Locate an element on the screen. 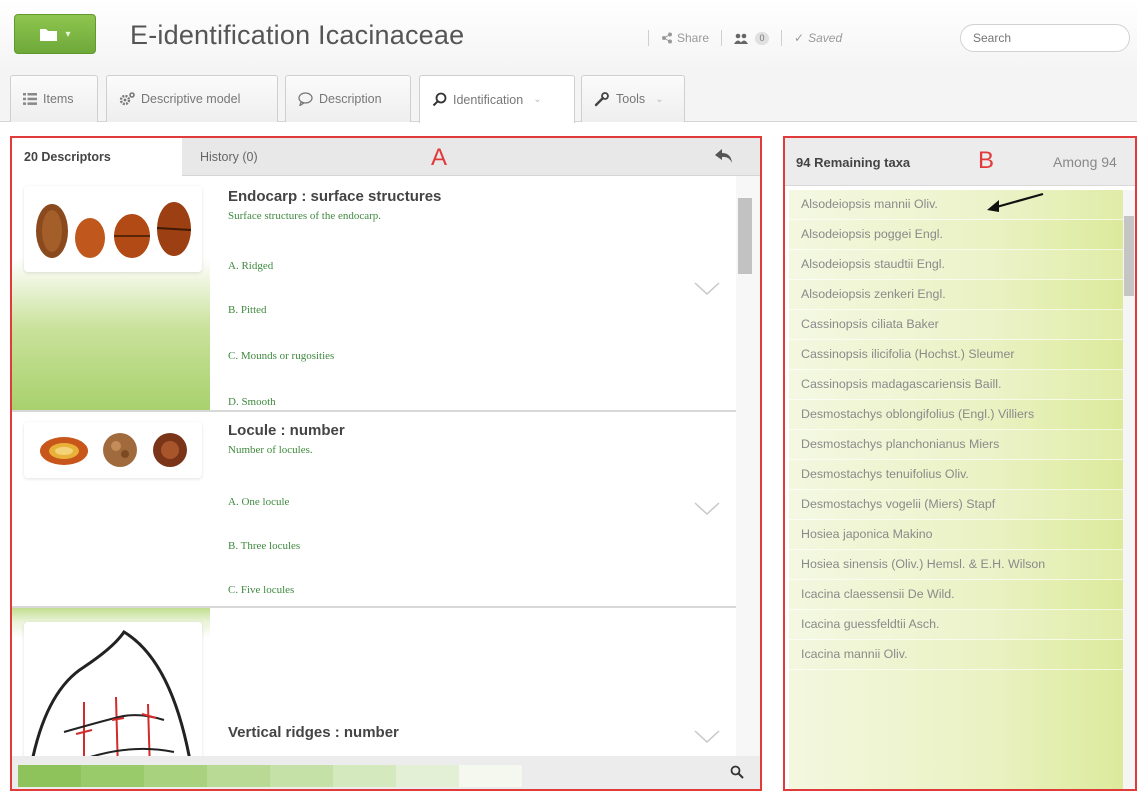 This screenshot has height=795, width=1137. taxon-item: Cassinopsis ilicifolia (Hochst.) Sleumer is located at coordinates (956, 355).